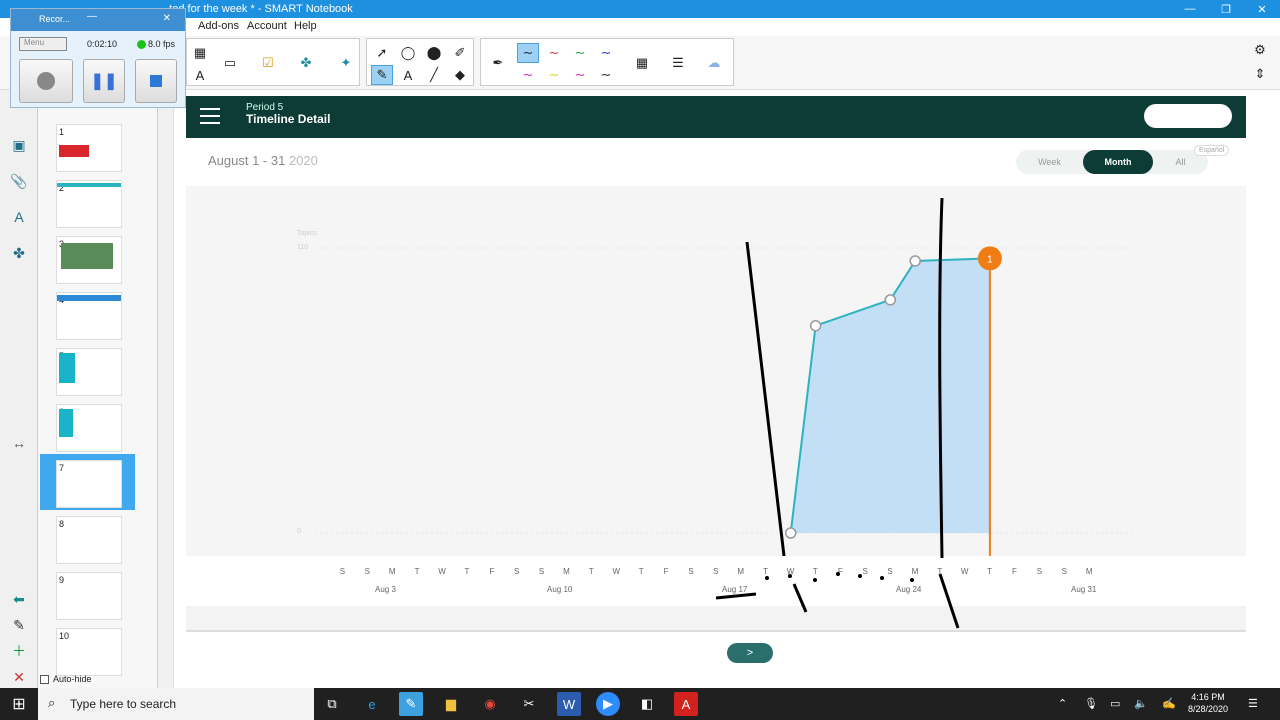 This screenshot has width=1280, height=720. I want to click on recorder-close-icon: ✕, so click(167, 18).